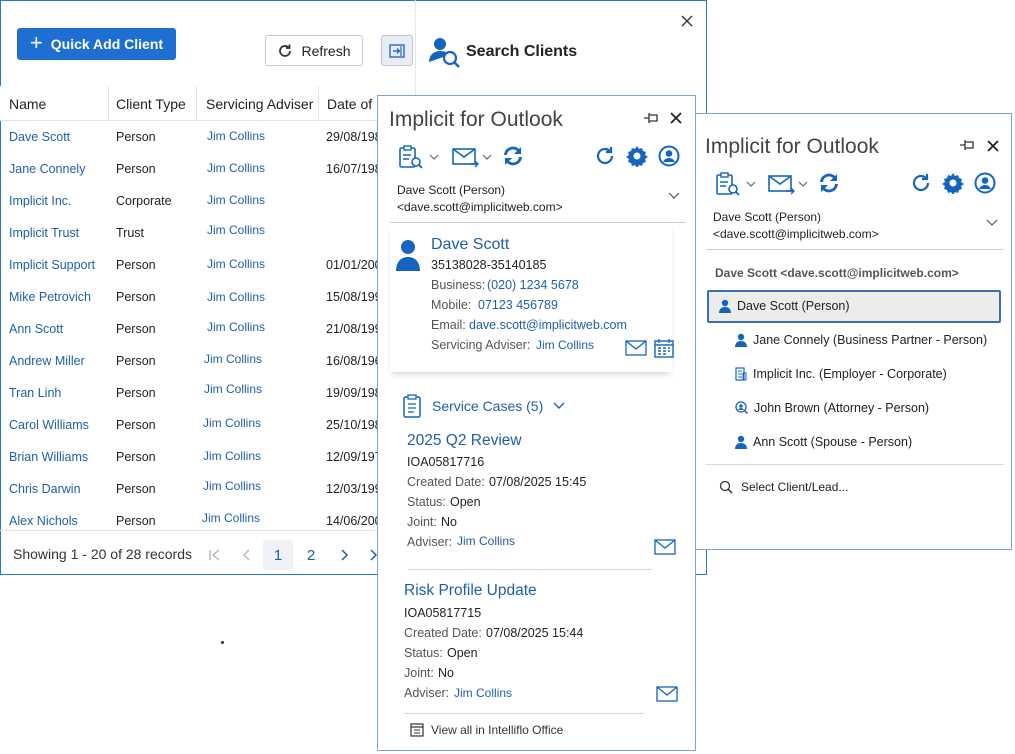 Image resolution: width=1015 pixels, height=754 pixels. I want to click on search-clients-icon, so click(445, 52).